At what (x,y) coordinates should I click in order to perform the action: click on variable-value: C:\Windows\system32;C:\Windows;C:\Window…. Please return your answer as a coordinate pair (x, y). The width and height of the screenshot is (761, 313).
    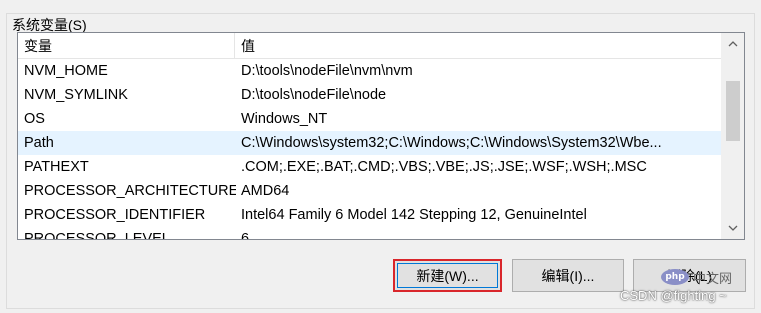
    Looking at the image, I should click on (451, 143).